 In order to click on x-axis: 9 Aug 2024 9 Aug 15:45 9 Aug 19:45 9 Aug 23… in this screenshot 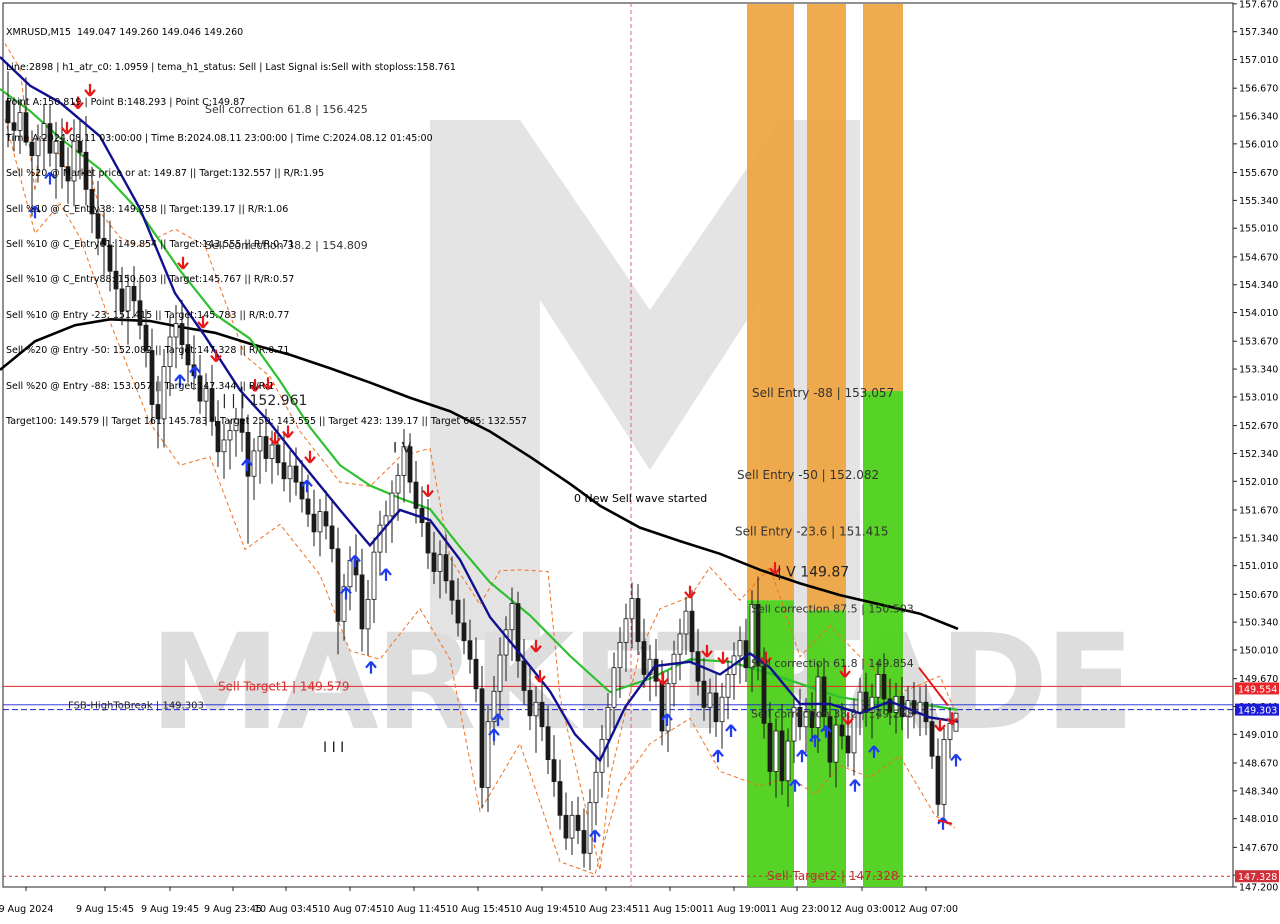, I will do `click(479, 901)`.